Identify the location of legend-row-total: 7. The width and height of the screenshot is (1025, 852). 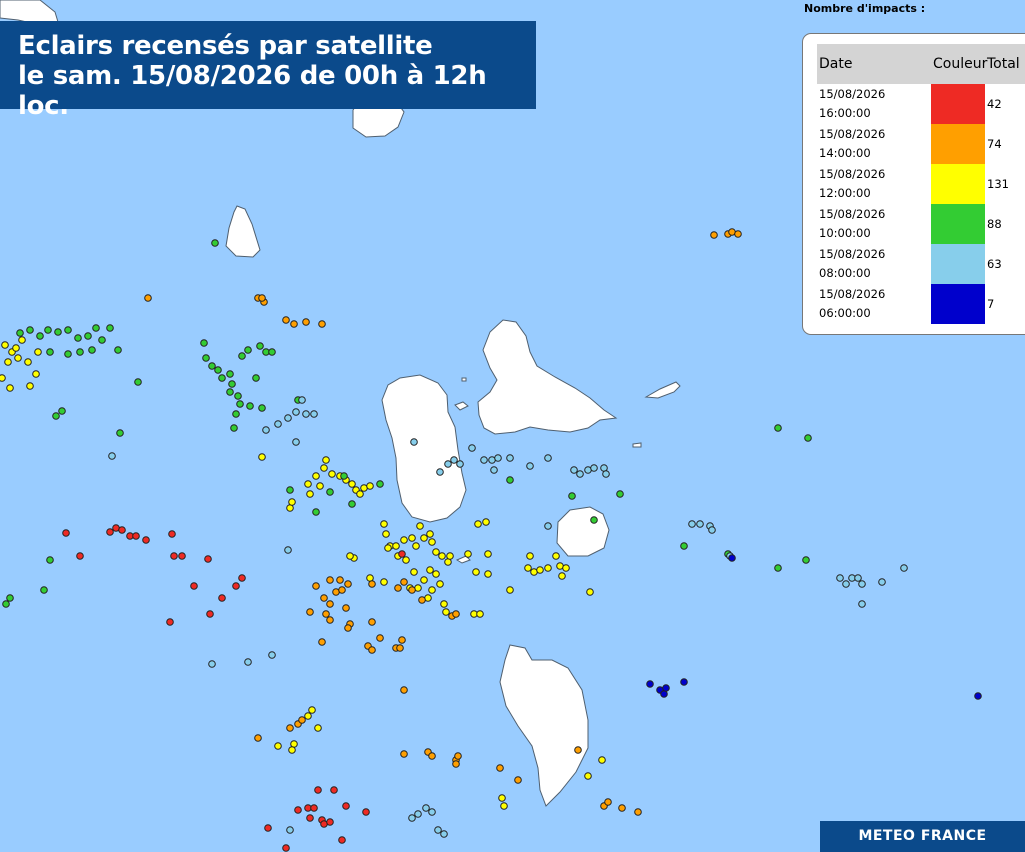
(991, 304).